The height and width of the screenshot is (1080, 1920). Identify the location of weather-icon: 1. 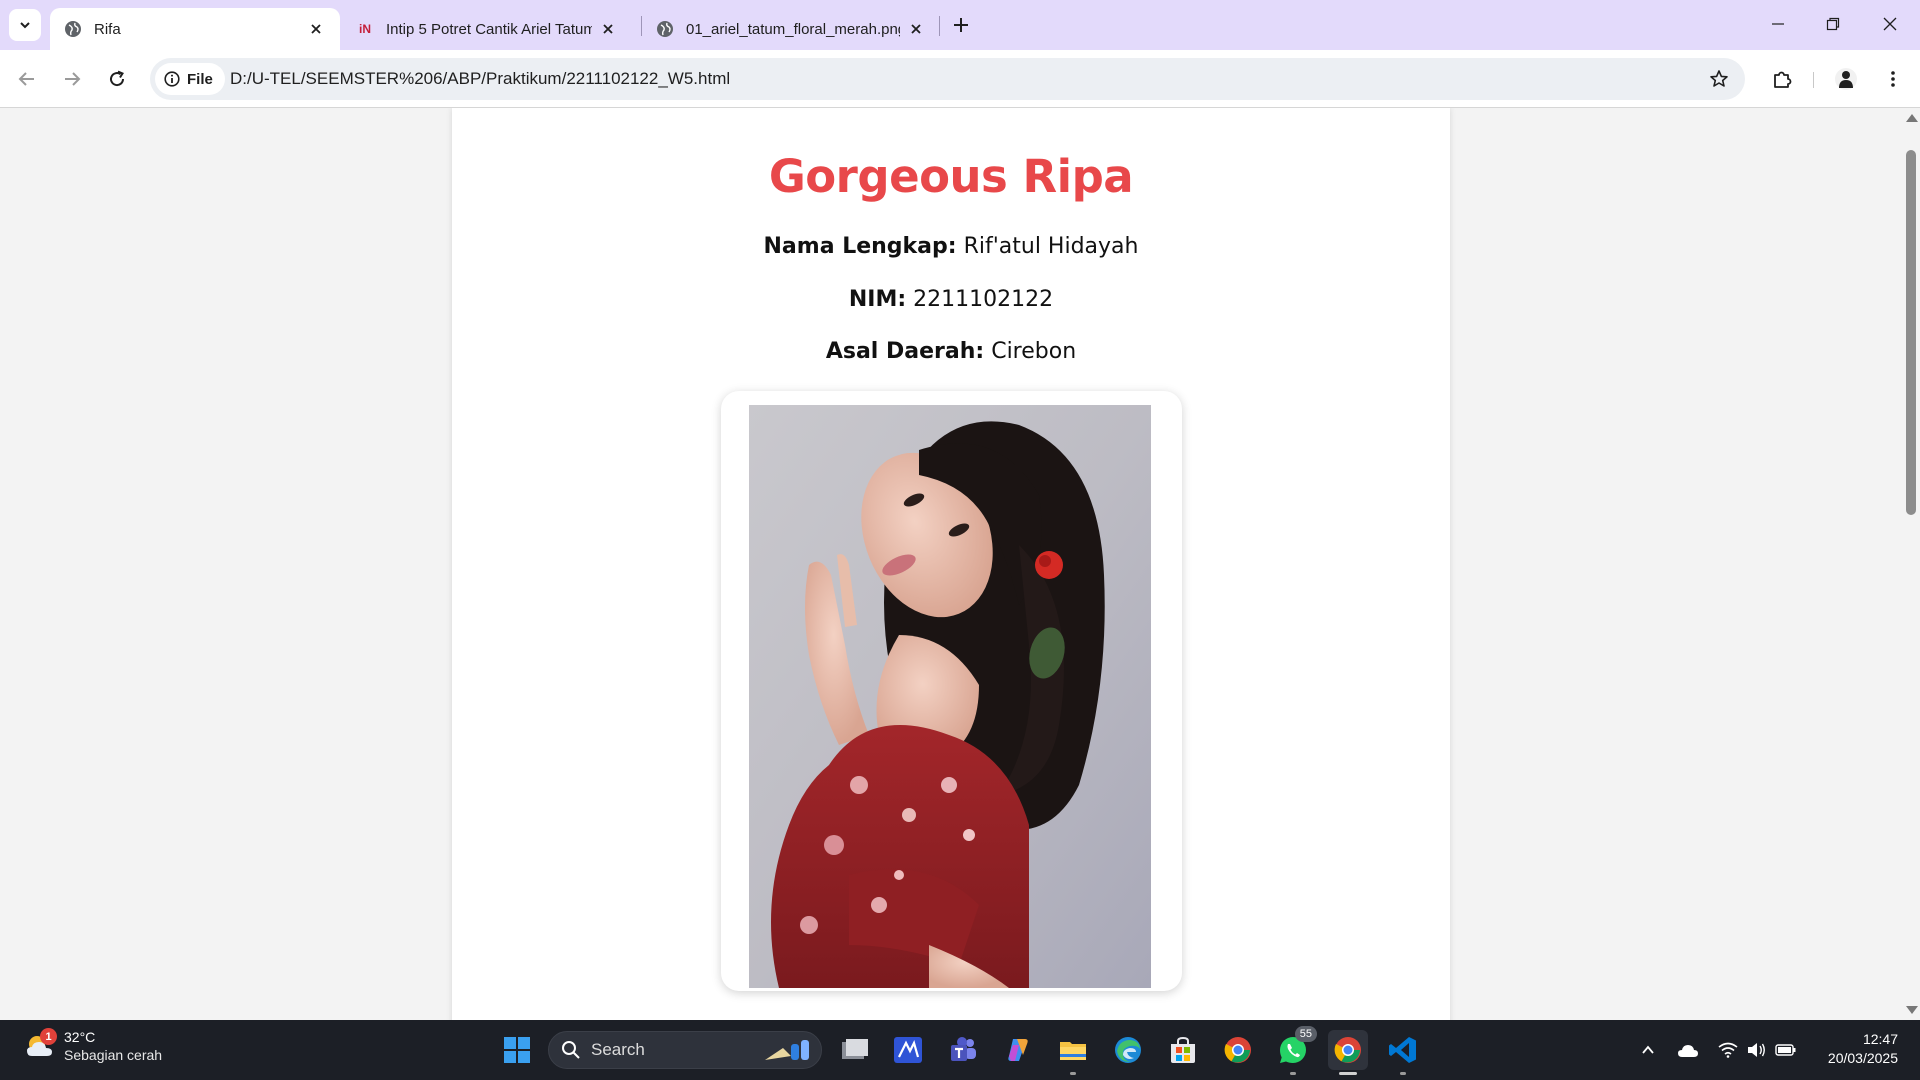
(40, 1045).